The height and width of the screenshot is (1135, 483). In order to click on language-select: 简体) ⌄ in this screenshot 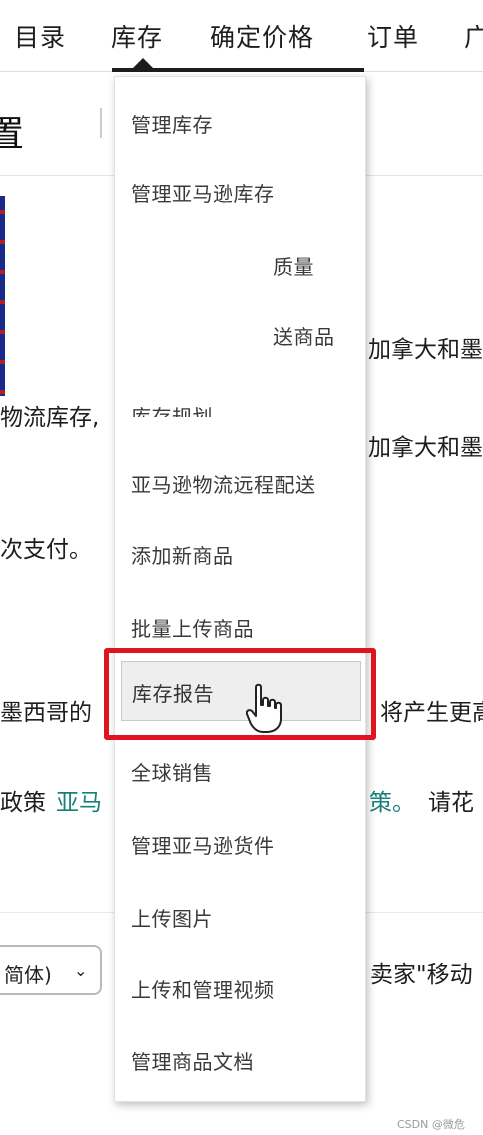, I will do `click(51, 970)`.